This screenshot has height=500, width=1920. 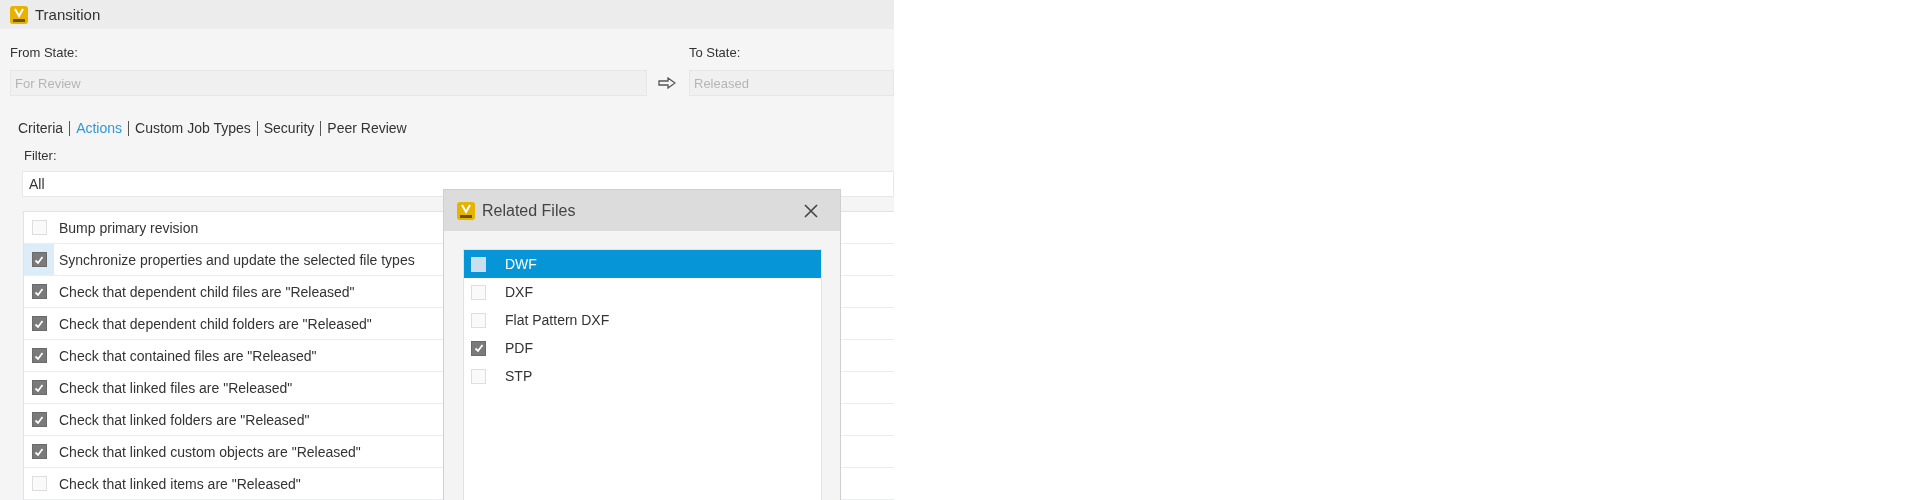 What do you see at coordinates (215, 323) in the screenshot?
I see `action-label: Check that dependent child folders are "Released"` at bounding box center [215, 323].